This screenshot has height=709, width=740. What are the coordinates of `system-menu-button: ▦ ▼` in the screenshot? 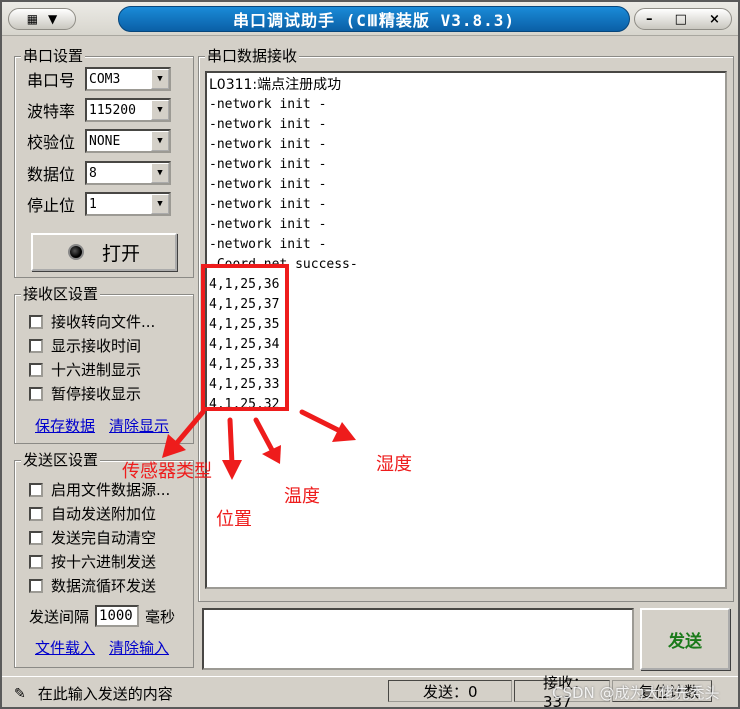 It's located at (42, 19).